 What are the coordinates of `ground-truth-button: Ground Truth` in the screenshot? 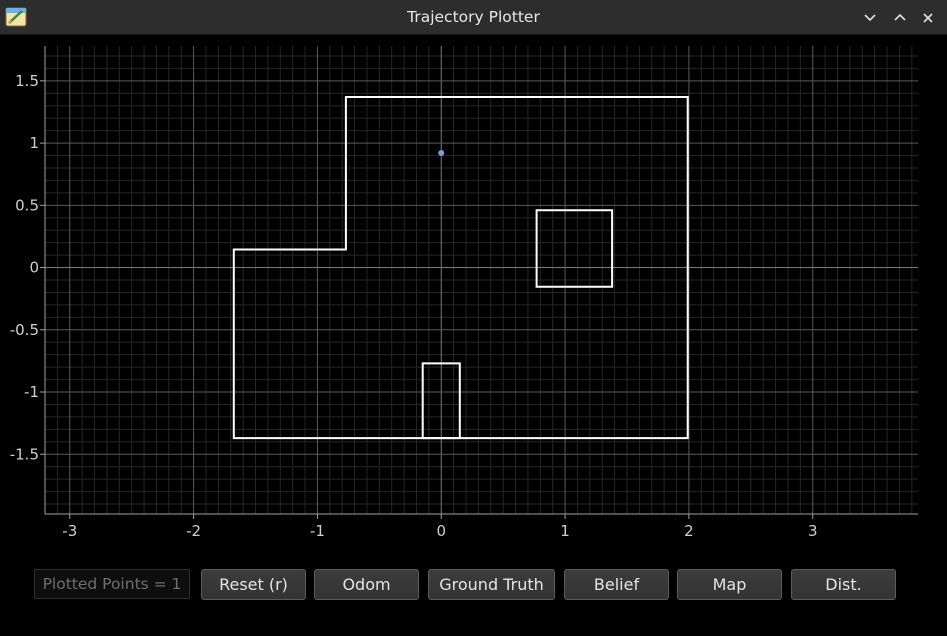 It's located at (491, 584).